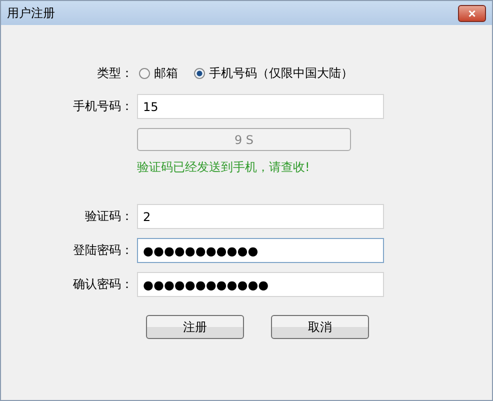 Image resolution: width=493 pixels, height=401 pixels. What do you see at coordinates (102, 284) in the screenshot?
I see `field-label: 确认密码：` at bounding box center [102, 284].